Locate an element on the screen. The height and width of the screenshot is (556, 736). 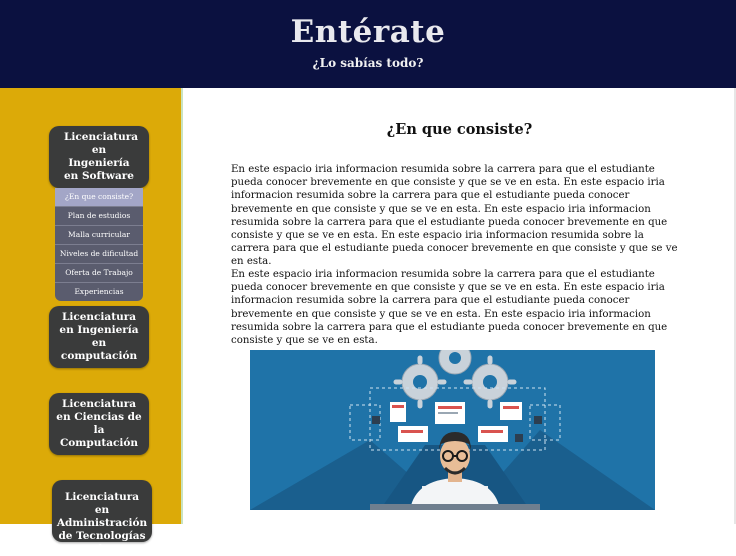
career-card-software: Licenciatura en Ingeniería en Software is located at coordinates (99, 157).